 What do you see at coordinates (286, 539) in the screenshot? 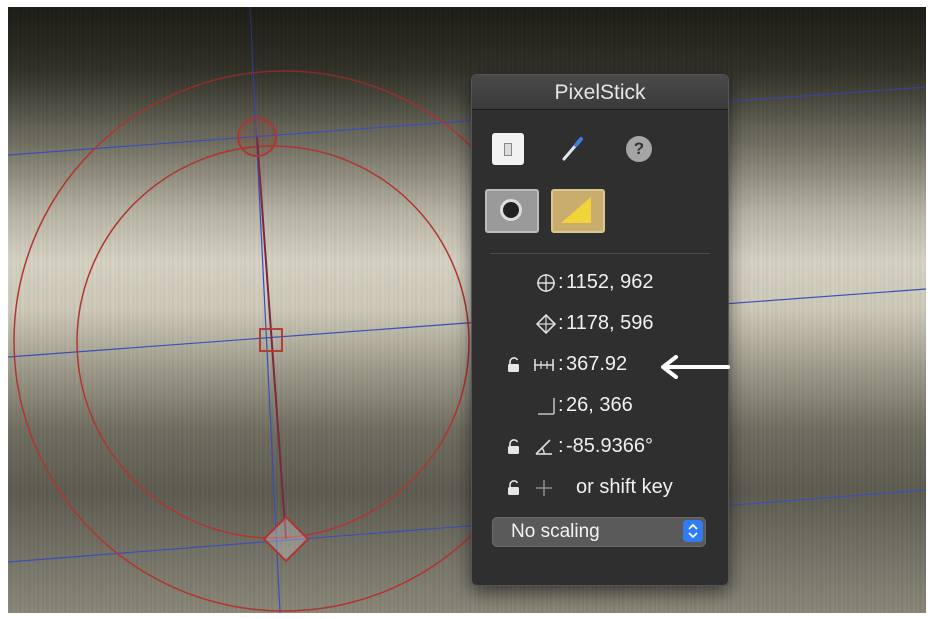
I see `end-point-handle` at bounding box center [286, 539].